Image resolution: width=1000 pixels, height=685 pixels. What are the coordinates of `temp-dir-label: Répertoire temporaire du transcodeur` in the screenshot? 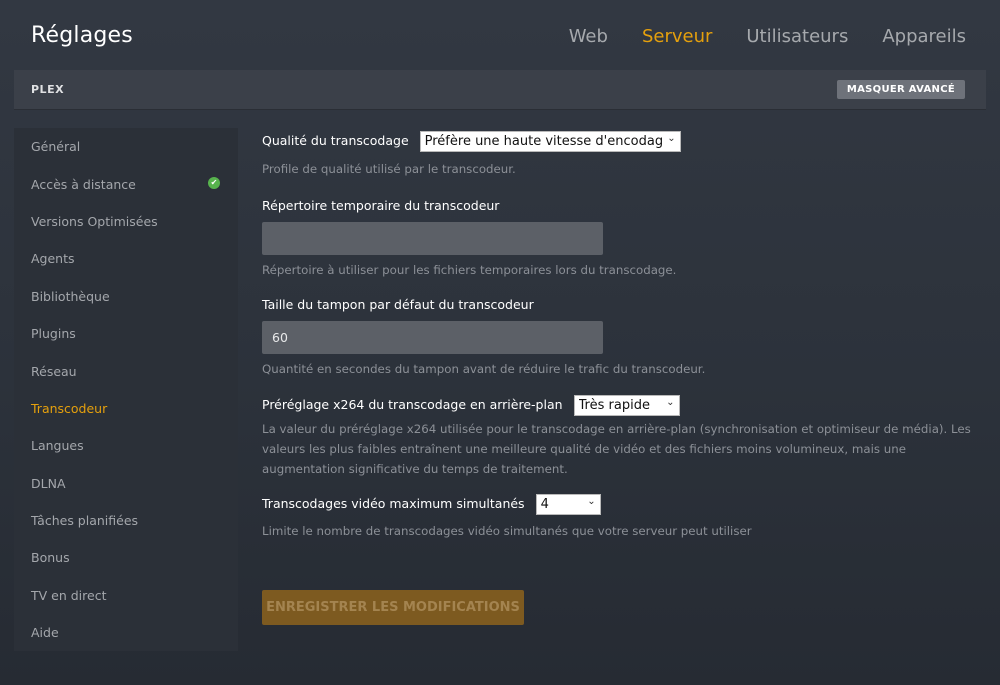 It's located at (381, 205).